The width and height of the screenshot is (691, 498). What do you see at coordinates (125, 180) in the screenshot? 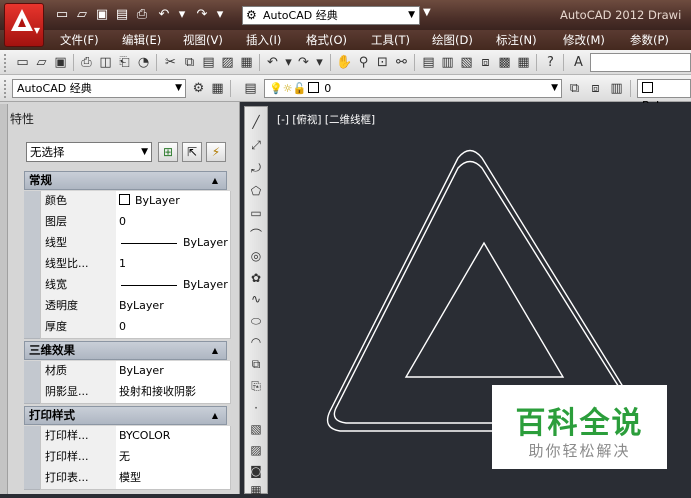
I see `category-general: 常规 ▲` at bounding box center [125, 180].